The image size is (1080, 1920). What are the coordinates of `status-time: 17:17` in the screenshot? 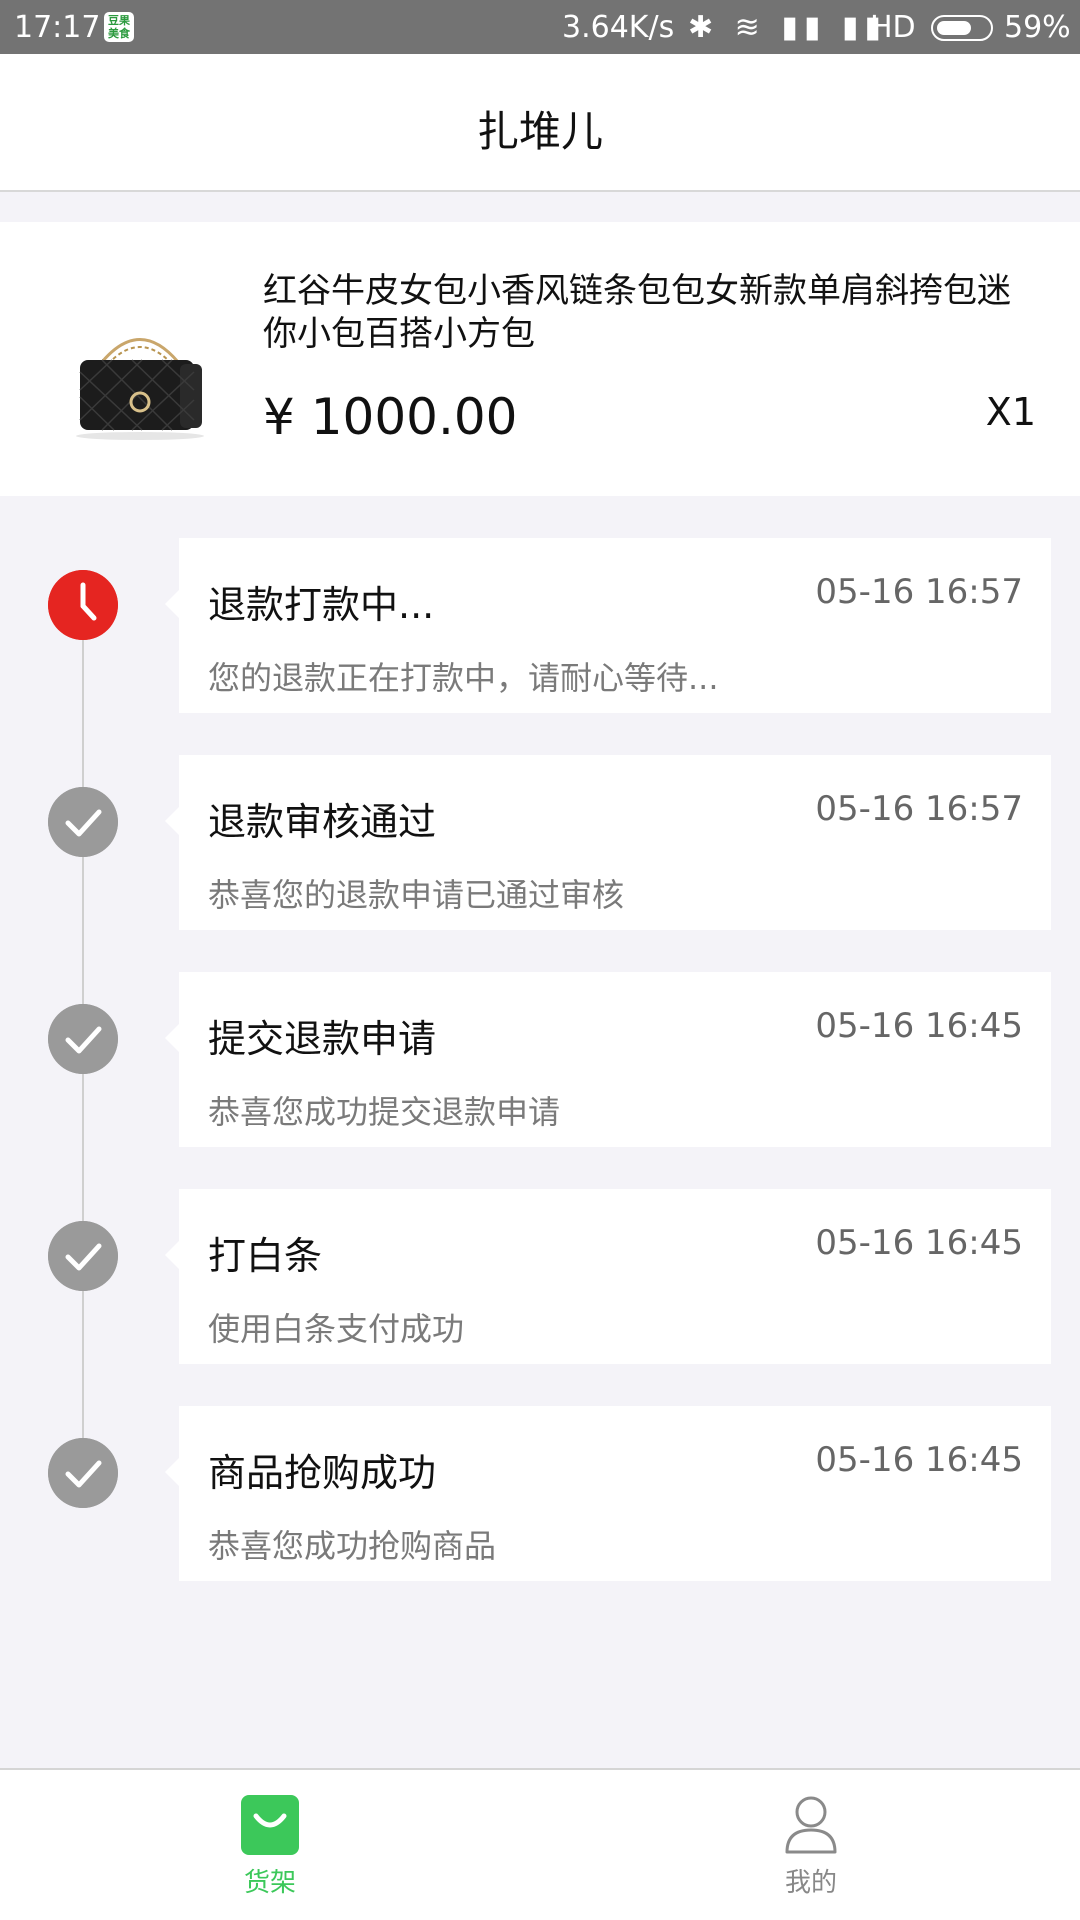 It's located at (57, 27).